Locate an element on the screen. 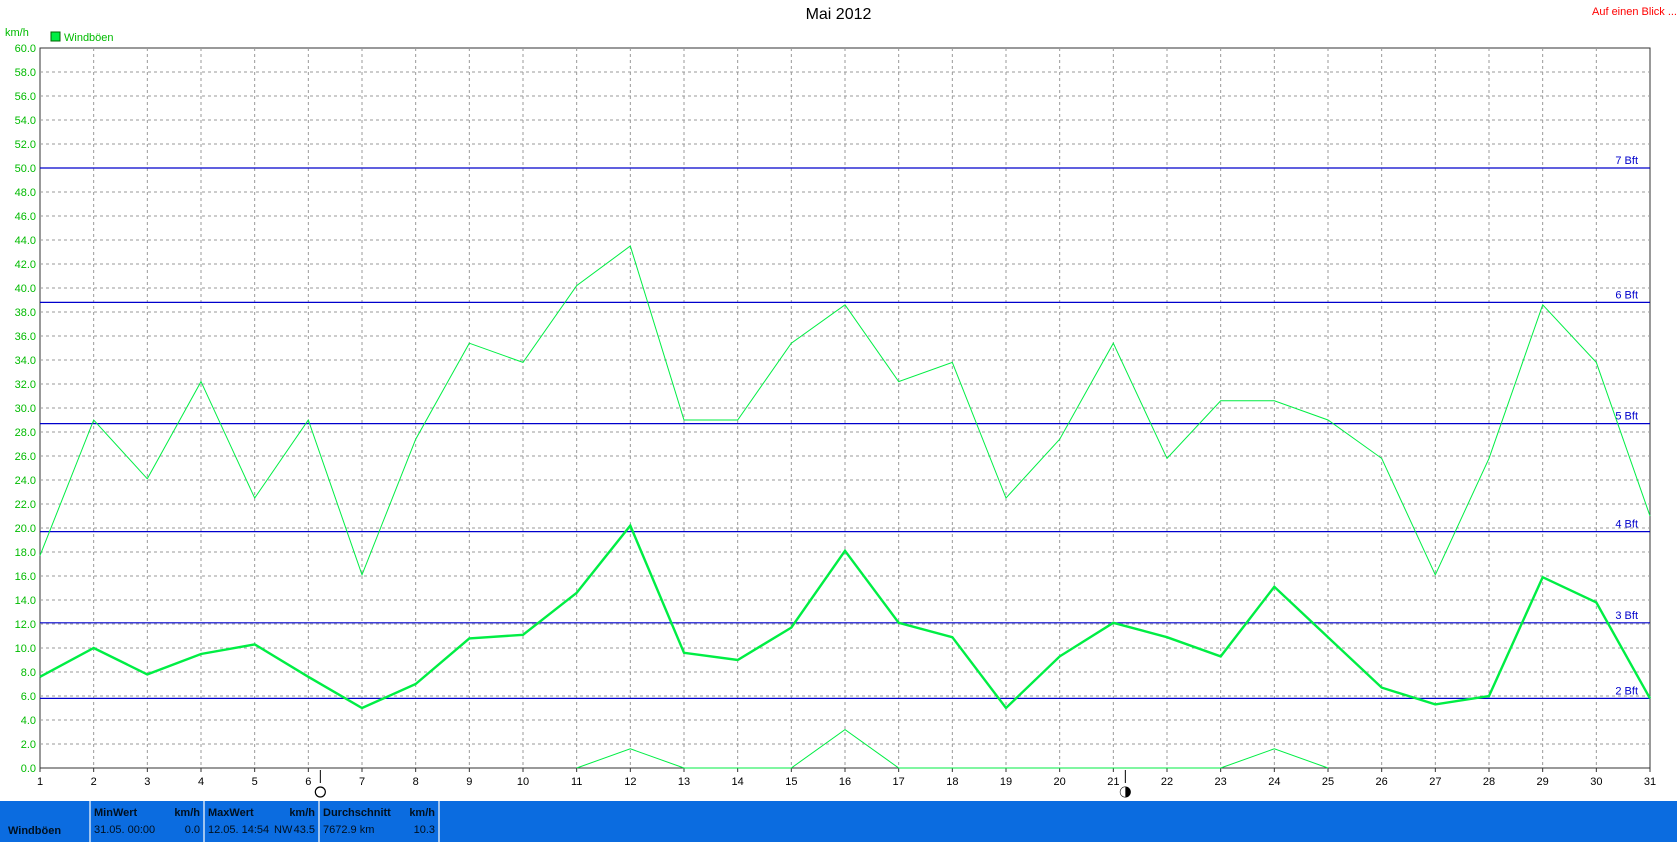 The width and height of the screenshot is (1677, 842). x-tick-label: 17 is located at coordinates (899, 782).